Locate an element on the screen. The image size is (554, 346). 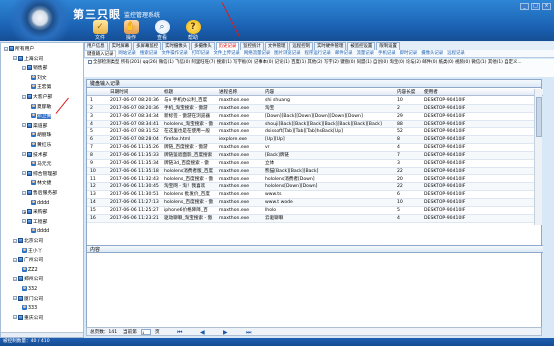
tree-node: 333 is located at coordinates (29, 308).